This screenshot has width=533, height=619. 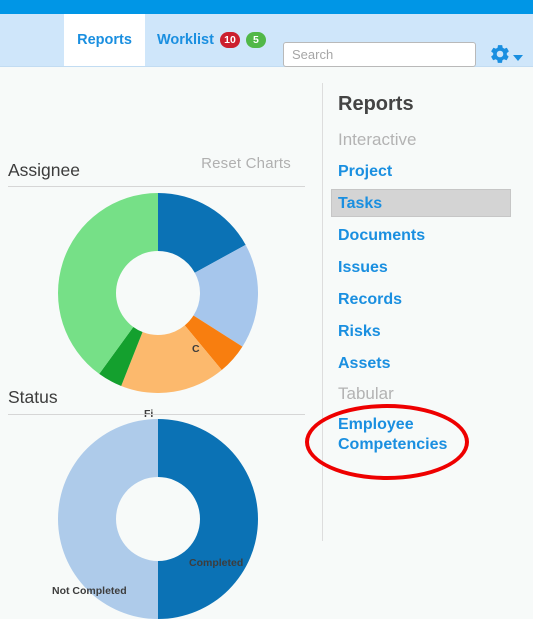 I want to click on reset-charts-button: Reset Charts, so click(x=246, y=163).